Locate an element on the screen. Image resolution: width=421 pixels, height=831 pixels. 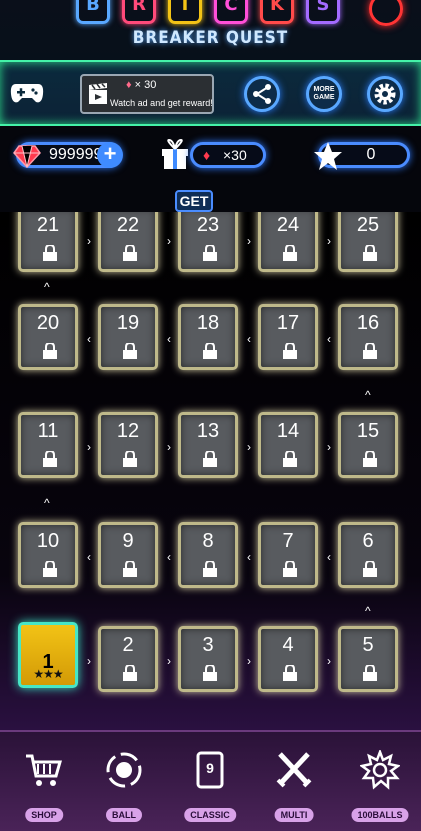
logo-subtitle: BREAKER QUEST is located at coordinates (210, 38).